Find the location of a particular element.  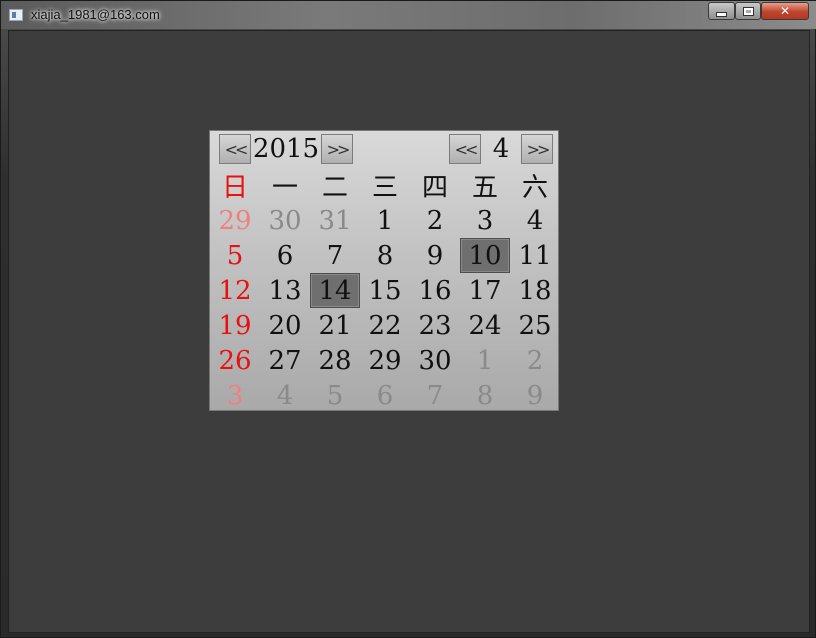

day-cell: 31 is located at coordinates (335, 220).